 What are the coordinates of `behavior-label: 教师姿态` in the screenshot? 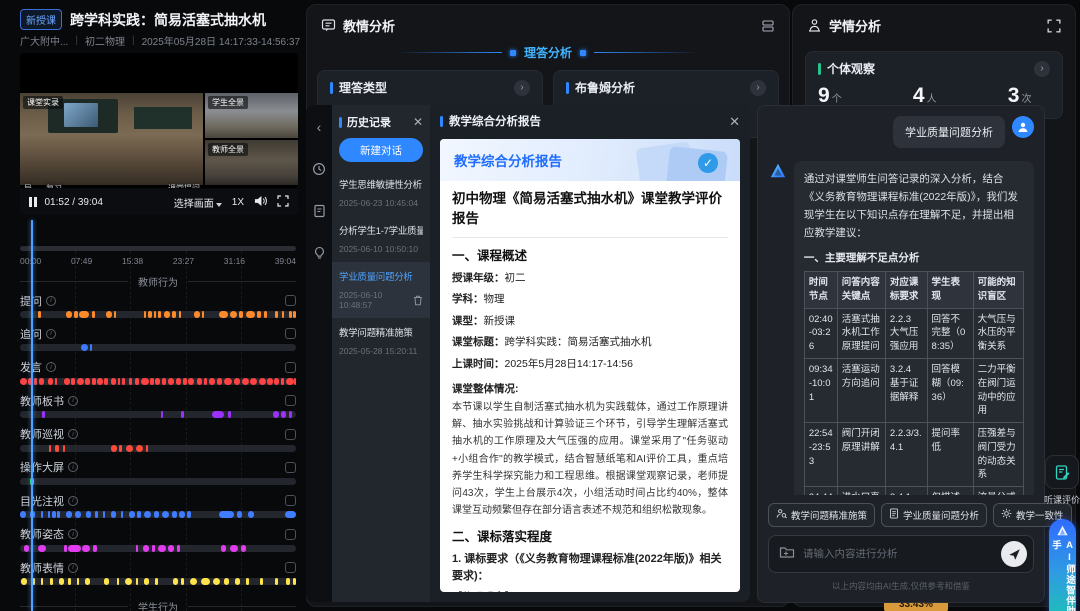 It's located at (42, 535).